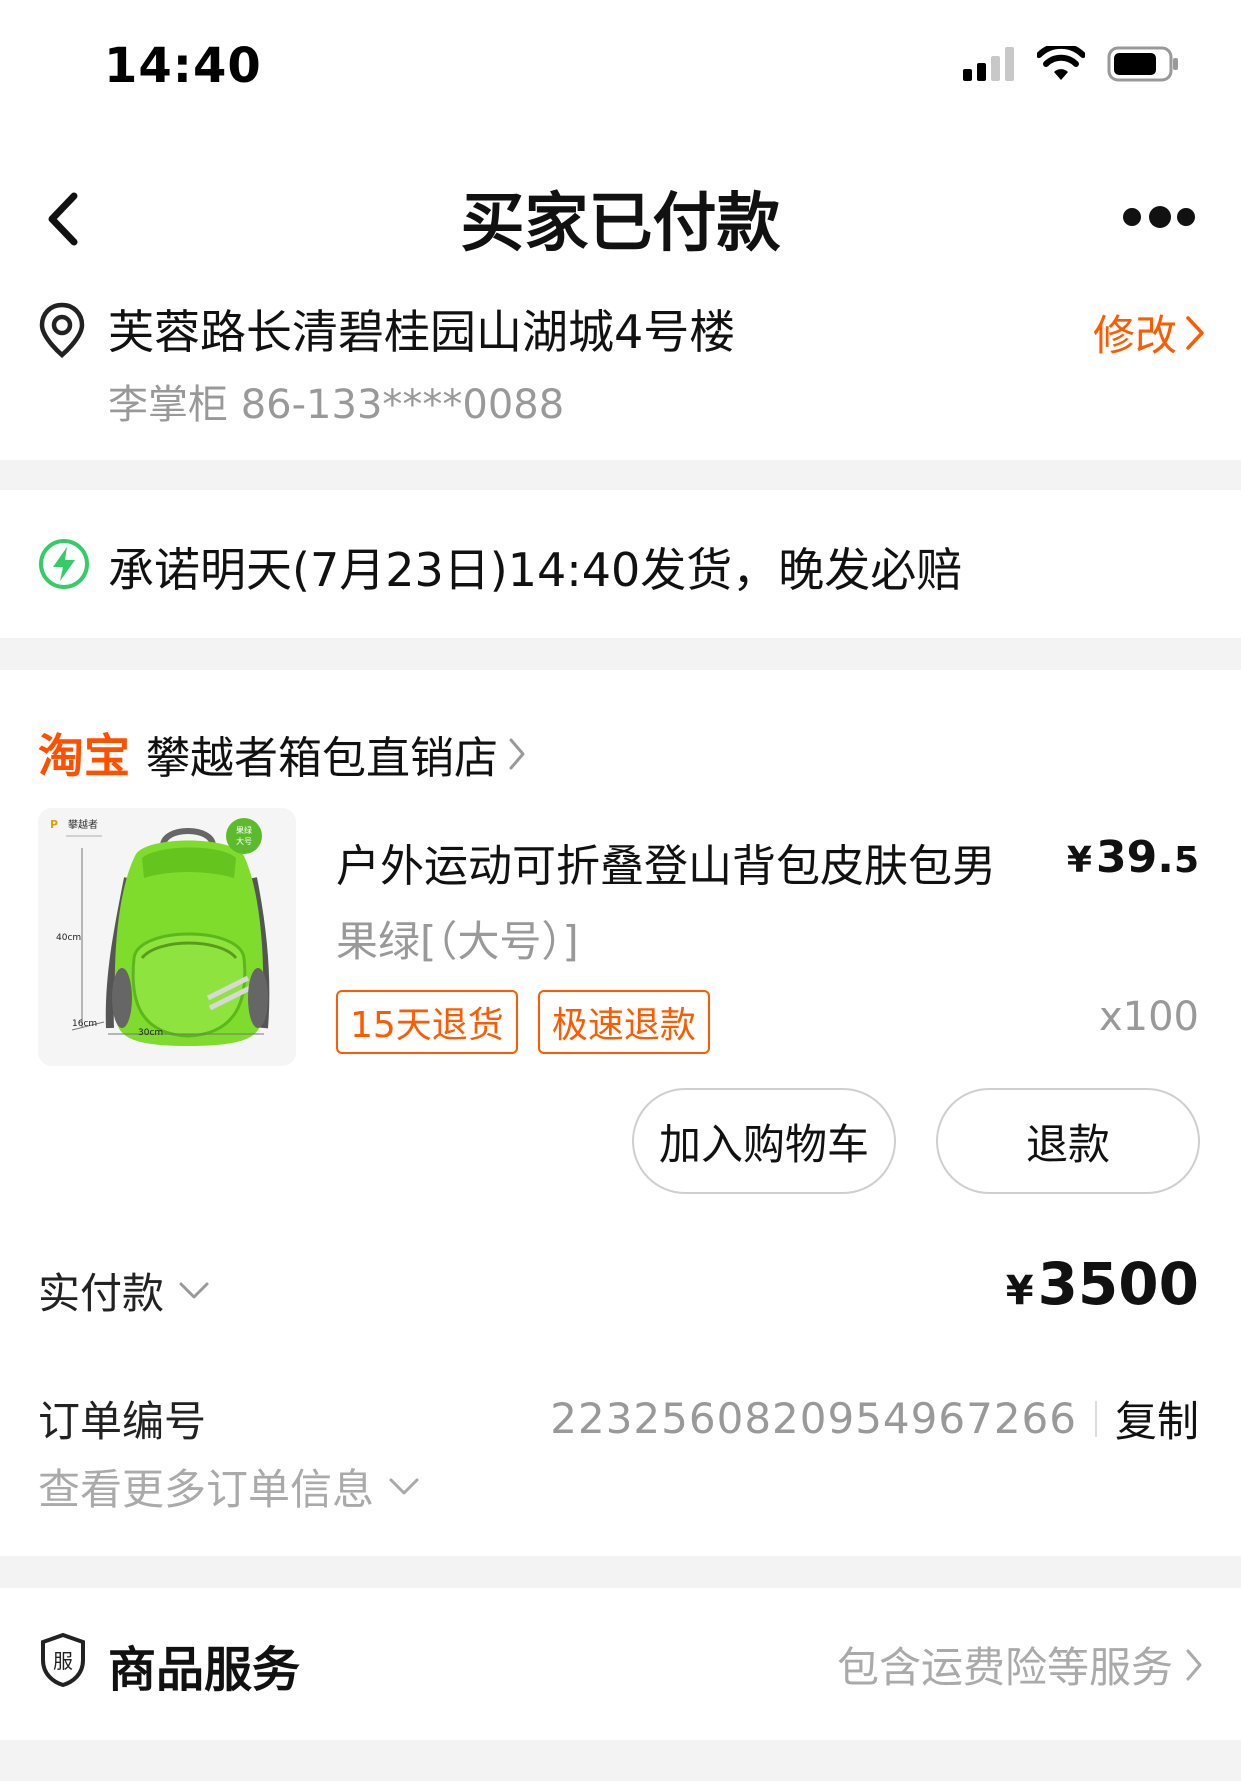 The image size is (1241, 1781). I want to click on taobao-logo: 淘宝, so click(84, 756).